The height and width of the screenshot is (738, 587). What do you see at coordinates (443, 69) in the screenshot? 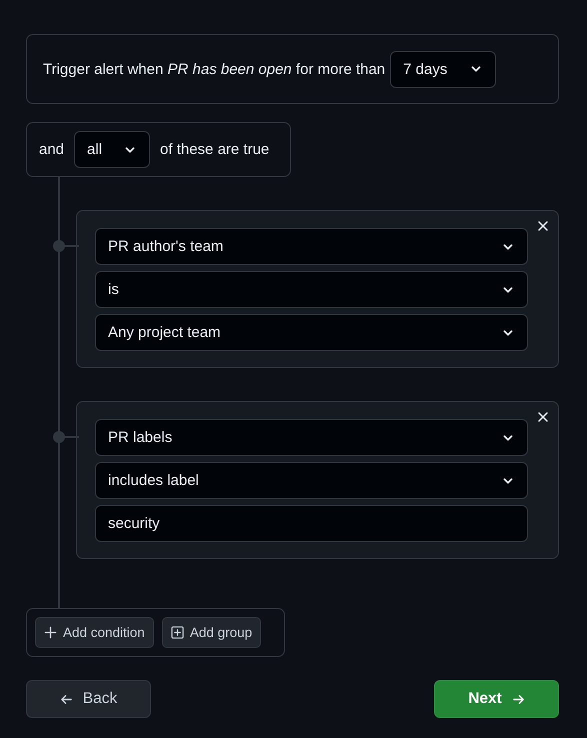
I see `duration-dropdown: 7 days` at bounding box center [443, 69].